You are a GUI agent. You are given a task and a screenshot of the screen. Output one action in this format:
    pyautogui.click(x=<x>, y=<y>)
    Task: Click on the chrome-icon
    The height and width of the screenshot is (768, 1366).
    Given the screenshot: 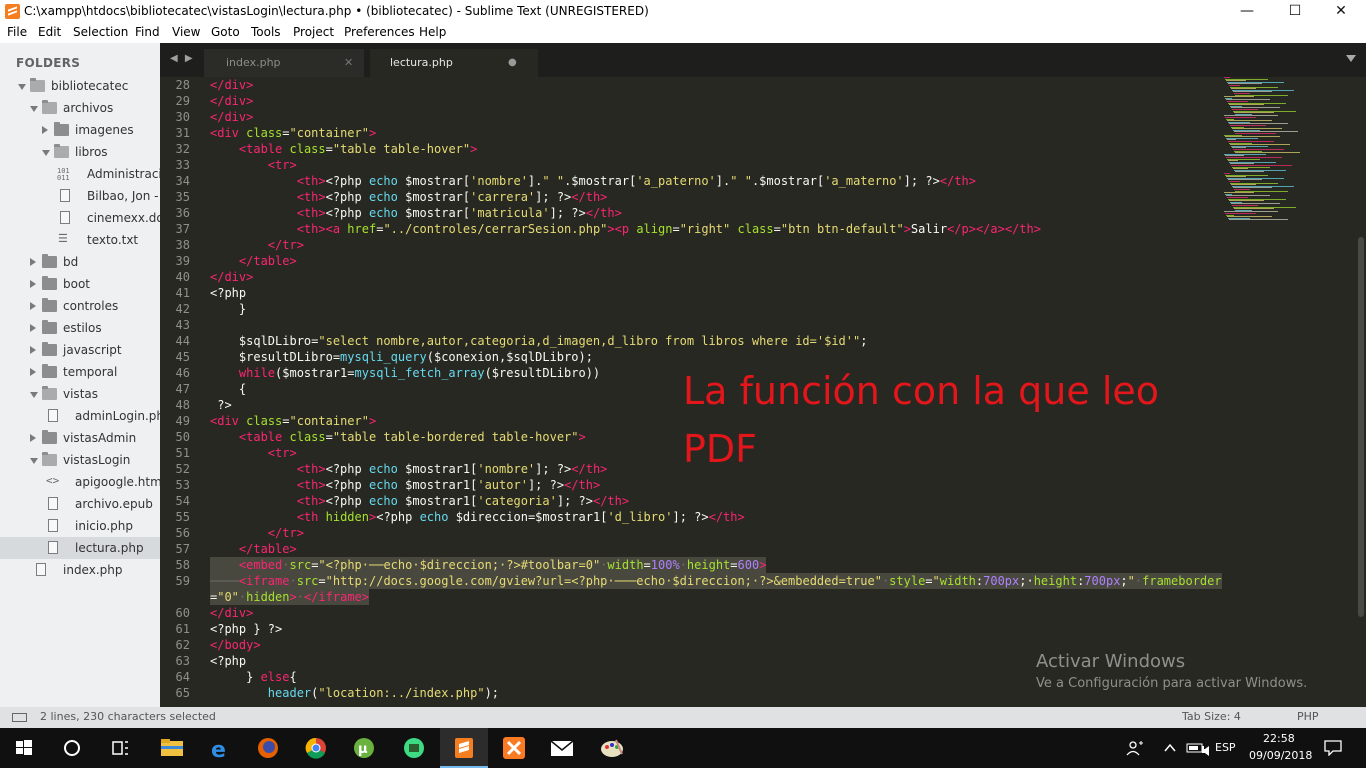 What is the action you would take?
    pyautogui.click(x=316, y=748)
    